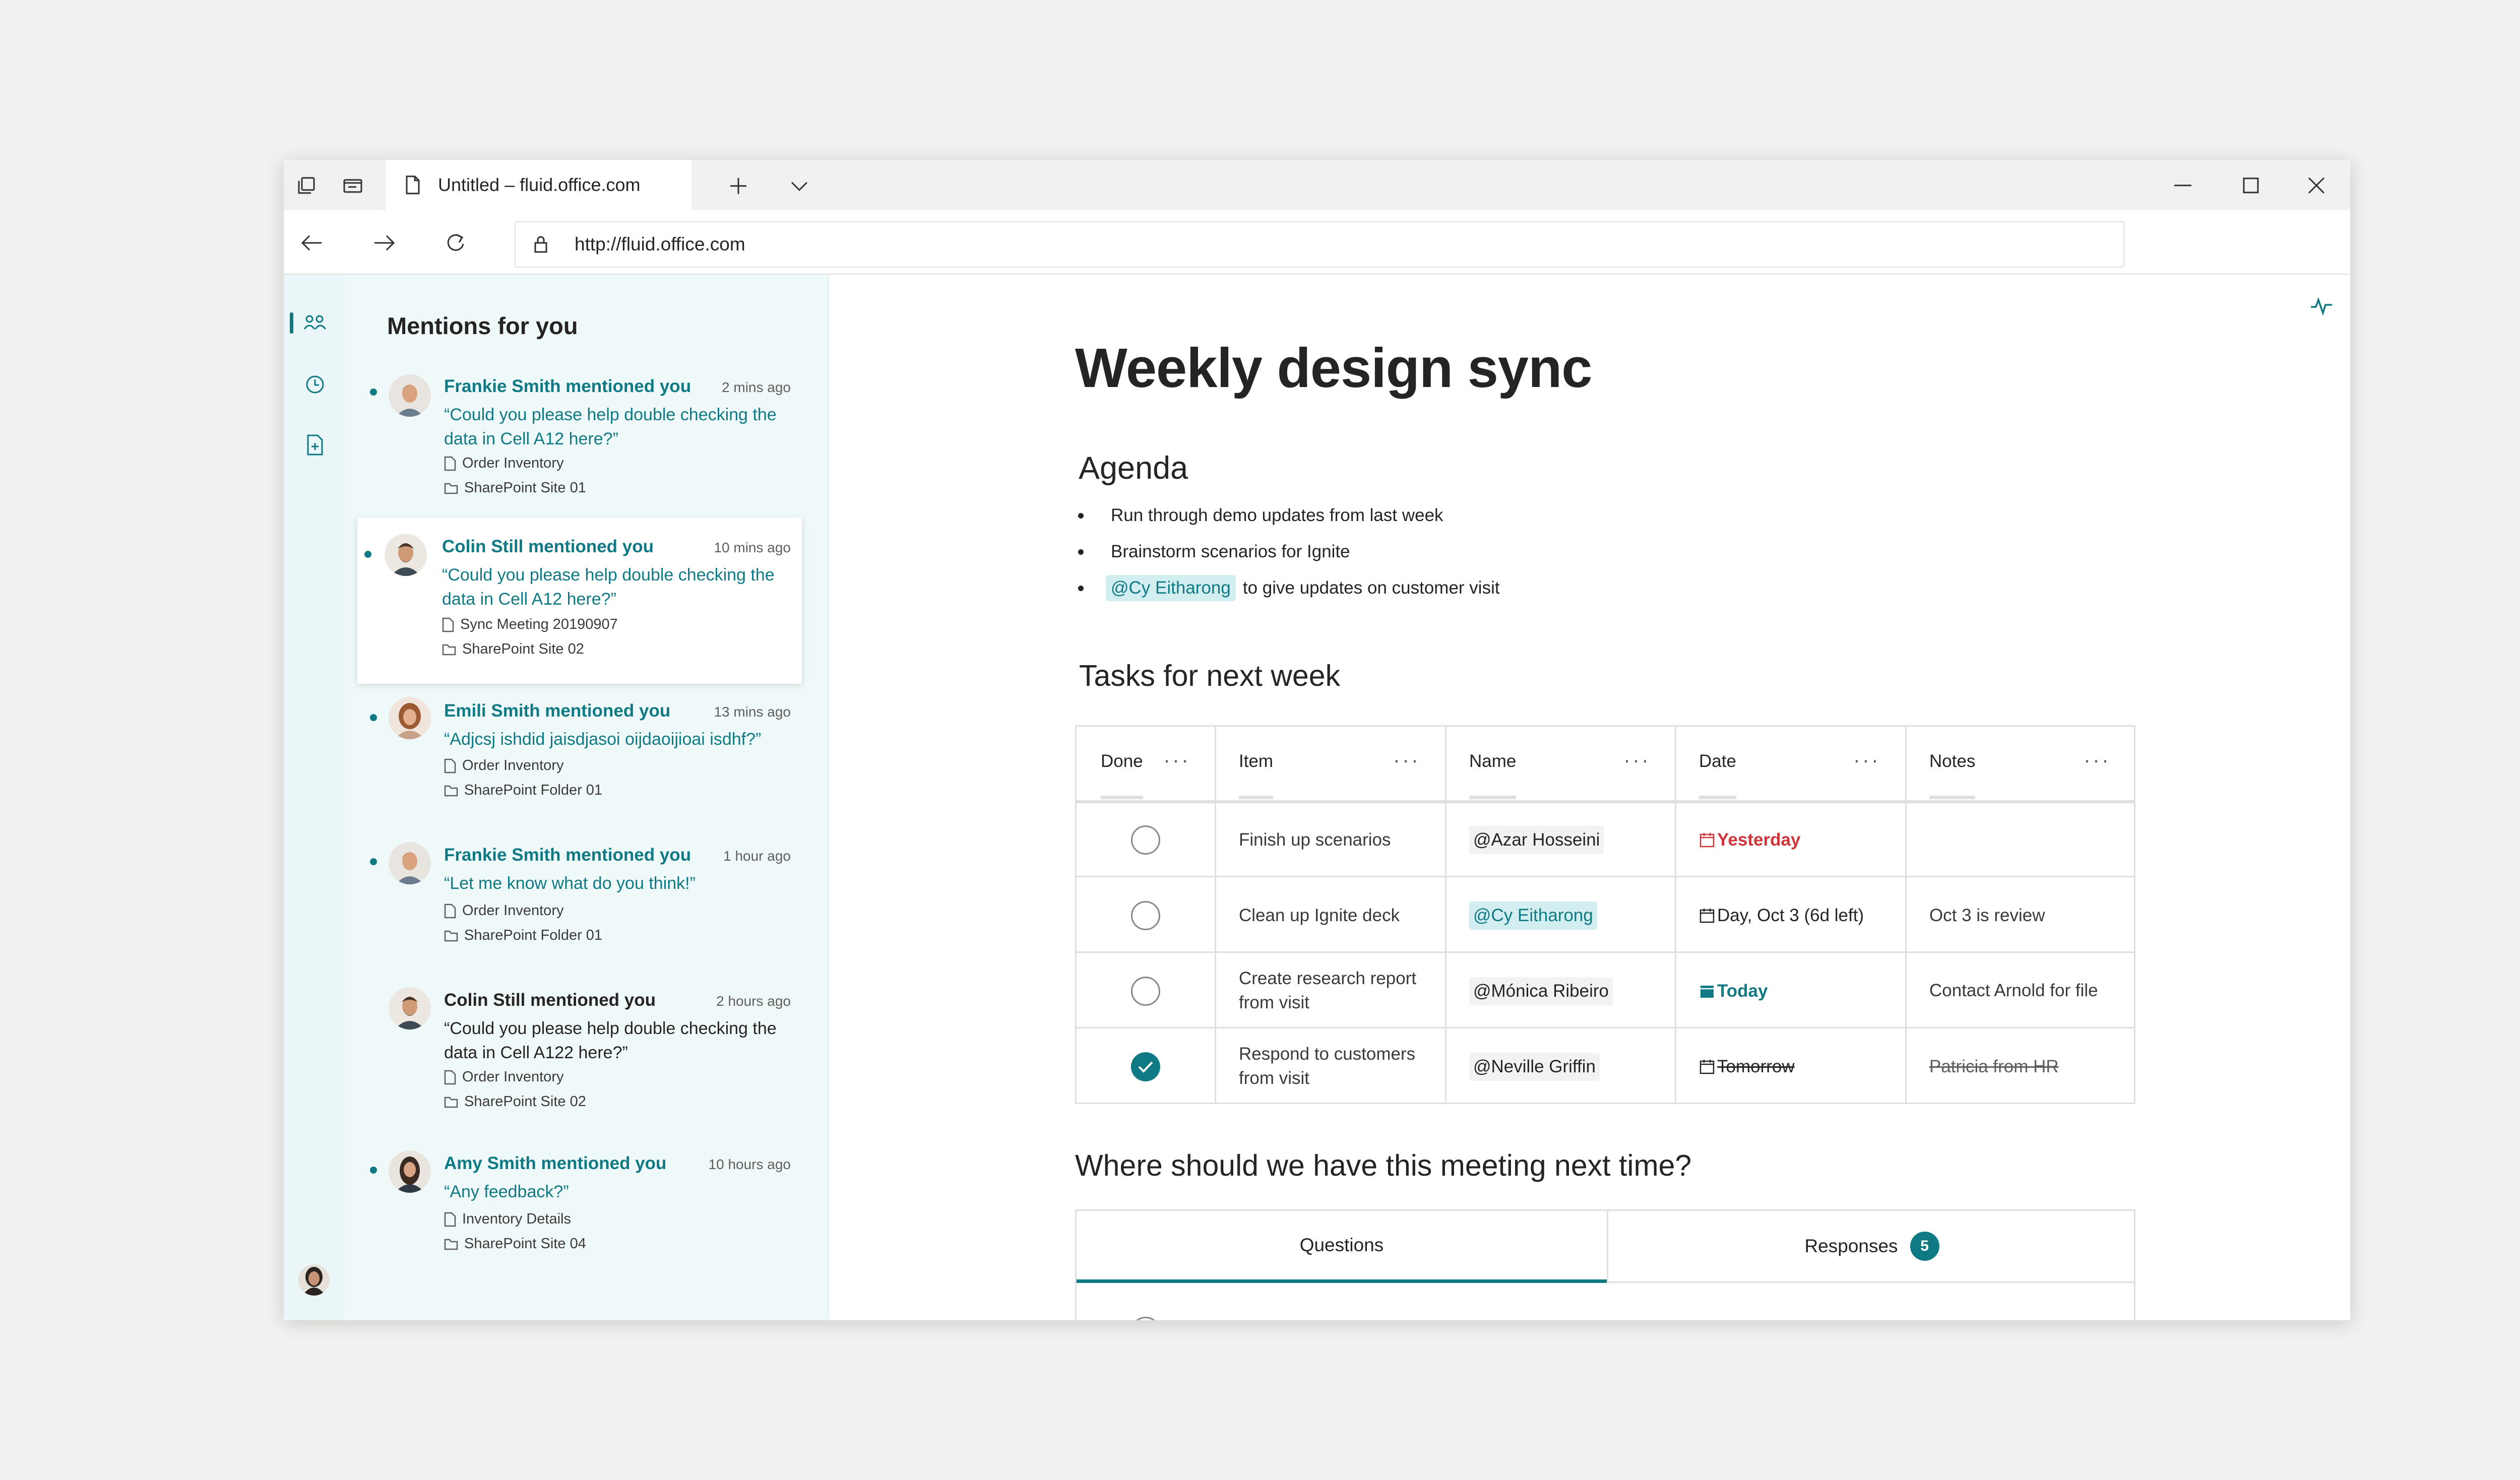  Describe the element at coordinates (1371, 588) in the screenshot. I see `agenda-text: to give updates on customer visit` at that location.